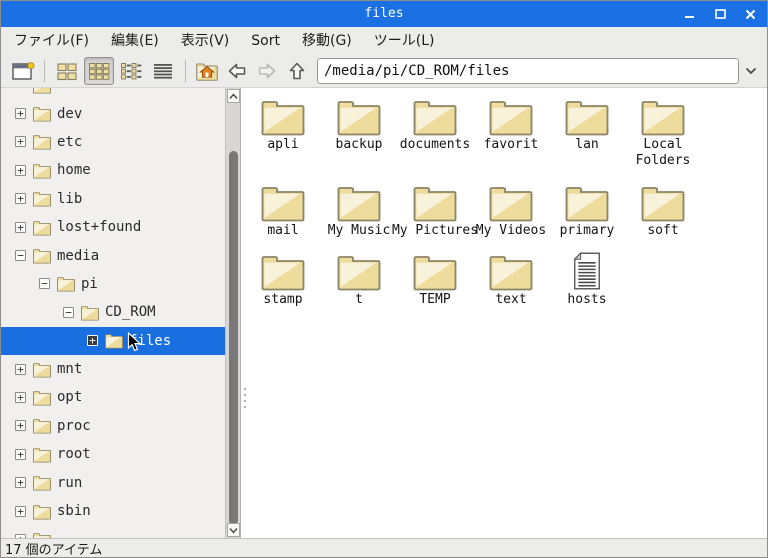 The height and width of the screenshot is (558, 768). What do you see at coordinates (113, 199) in the screenshot?
I see `tree-item-lib: + lib` at bounding box center [113, 199].